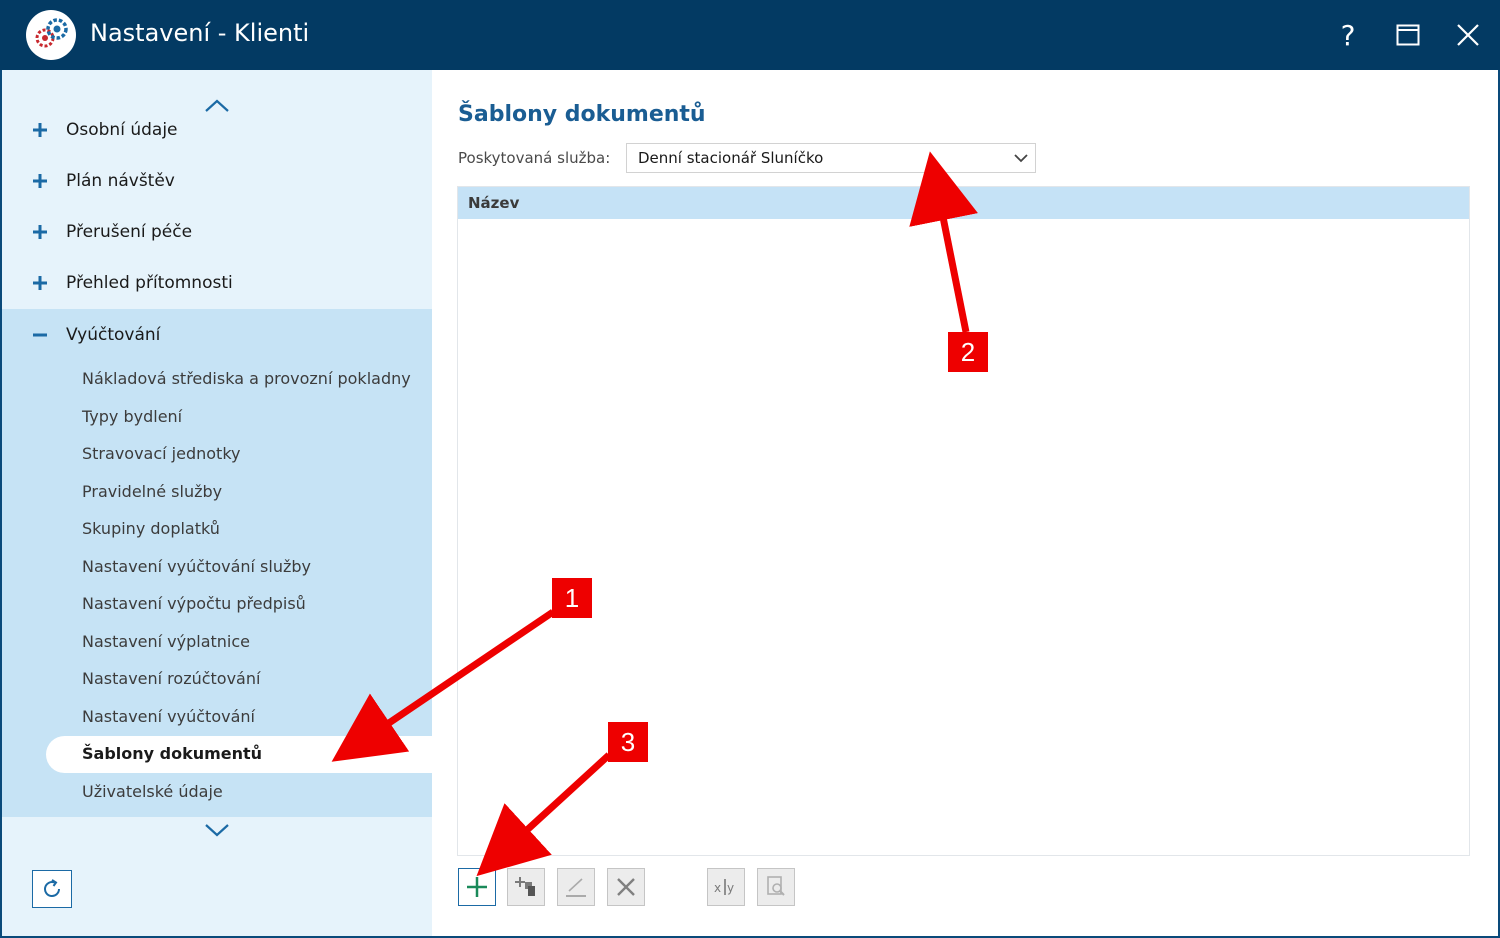 This screenshot has width=1500, height=938. I want to click on variables-button: x y, so click(726, 887).